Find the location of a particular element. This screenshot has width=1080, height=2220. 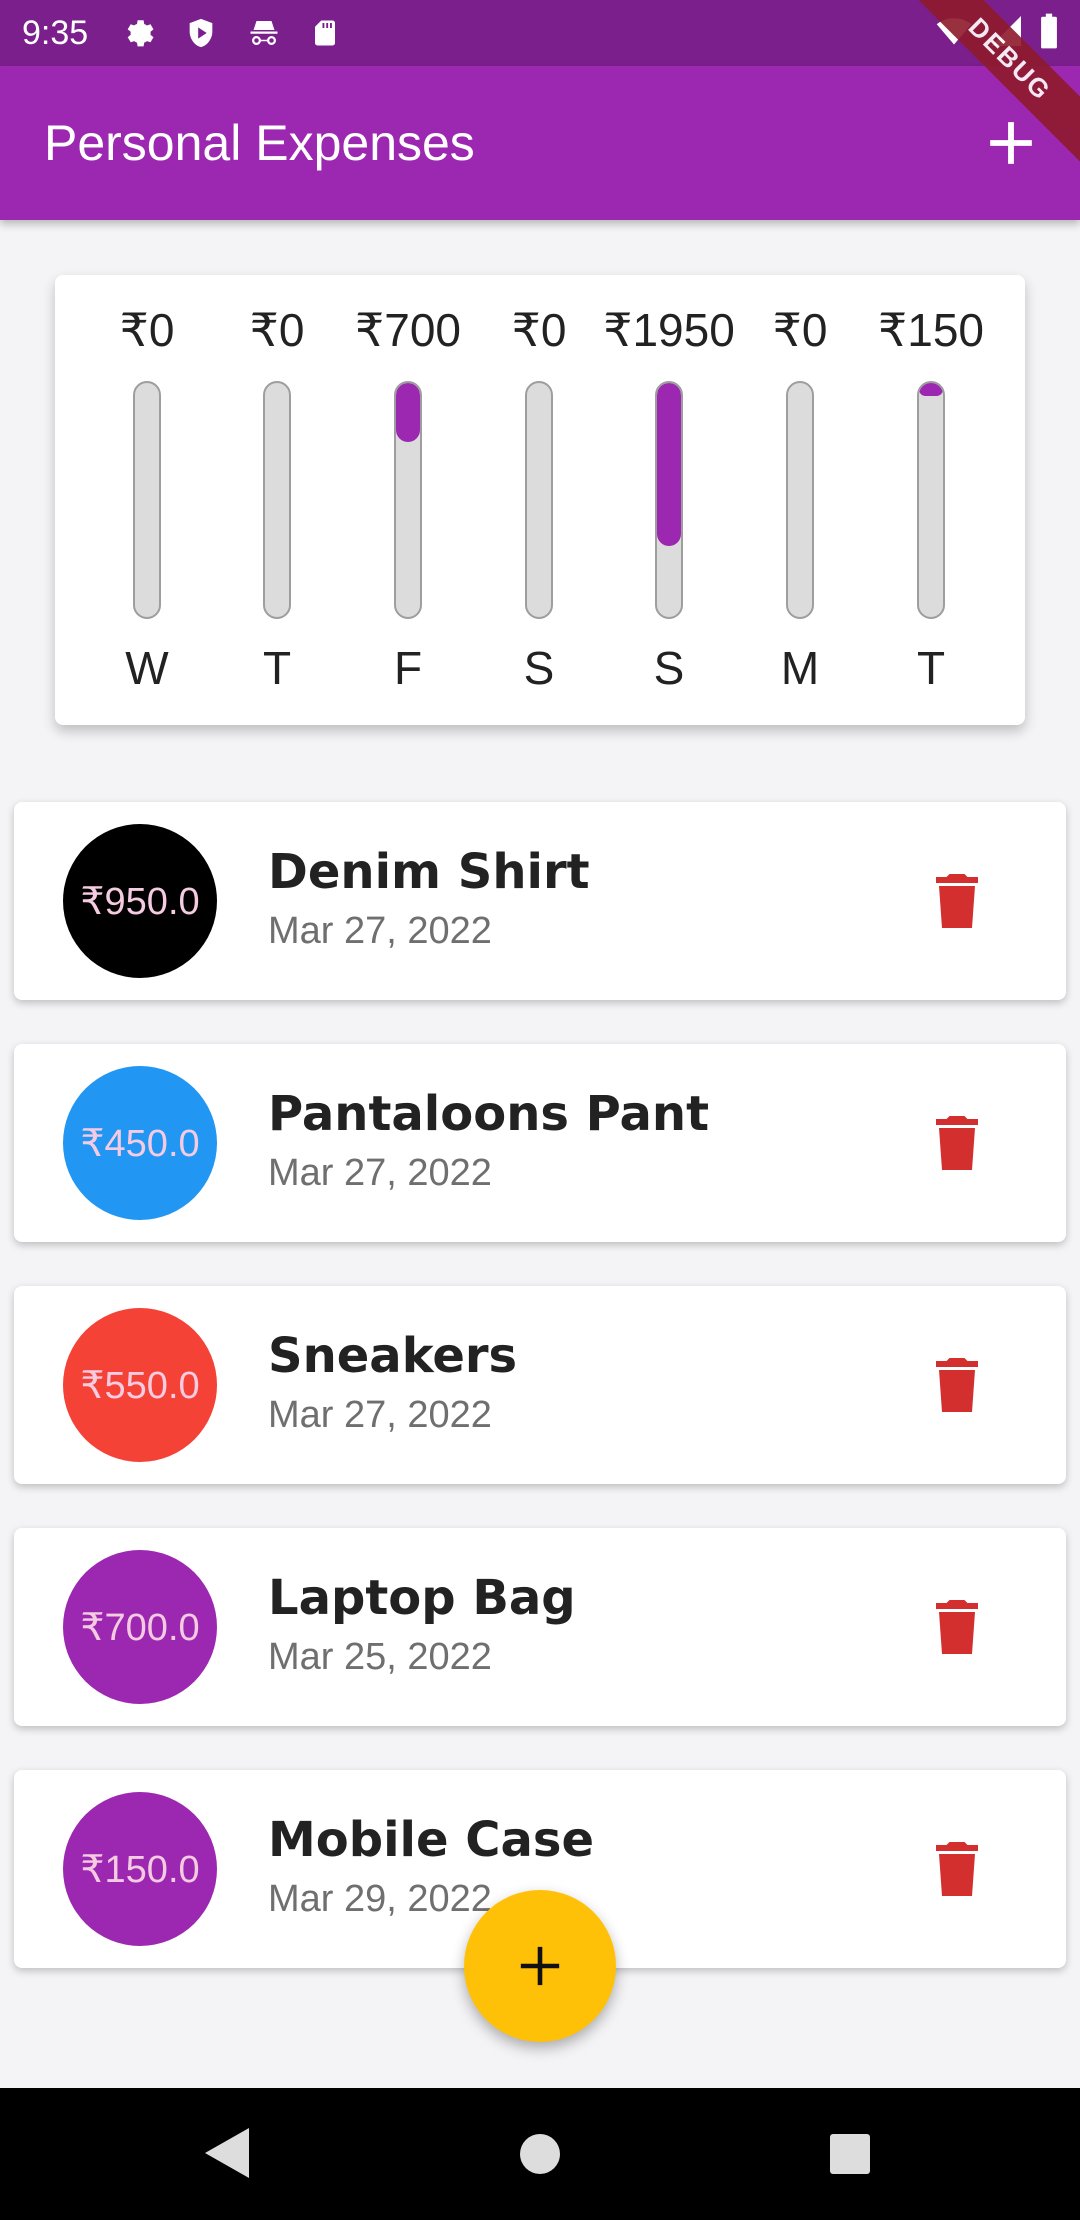

chart-column: ₹1950 S is located at coordinates (669, 500).